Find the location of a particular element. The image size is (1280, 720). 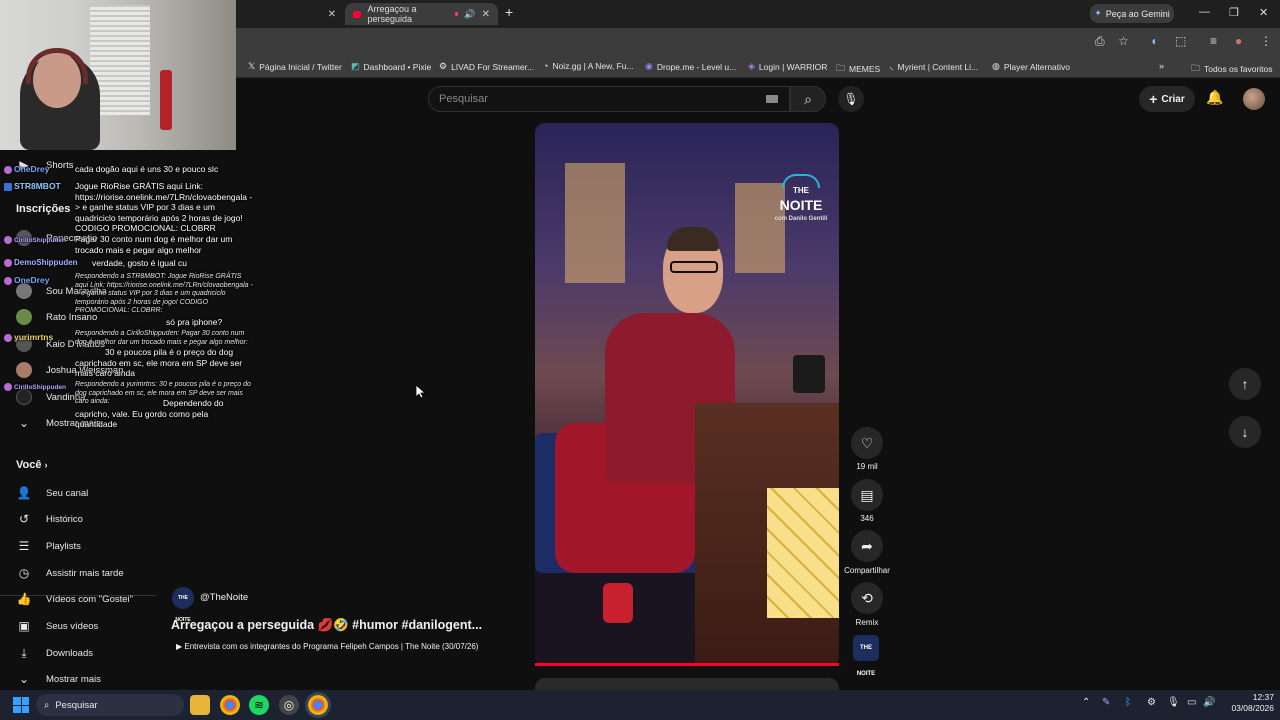

puzzle-icon: ⬚ is located at coordinates (1180, 41).